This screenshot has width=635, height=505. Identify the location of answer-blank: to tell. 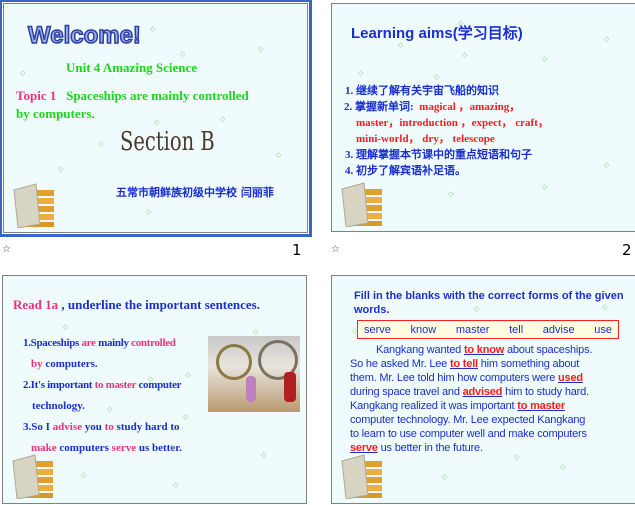
(463, 364).